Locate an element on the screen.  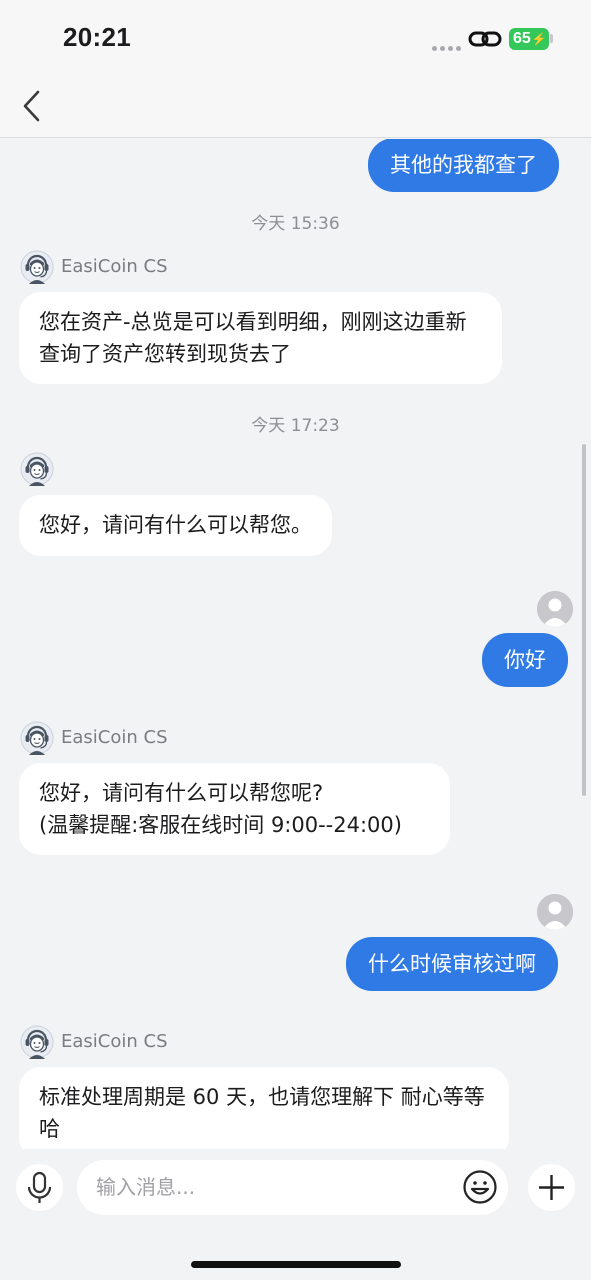
message-bubble-outgoing: 什么时候审核过啊 is located at coordinates (452, 964).